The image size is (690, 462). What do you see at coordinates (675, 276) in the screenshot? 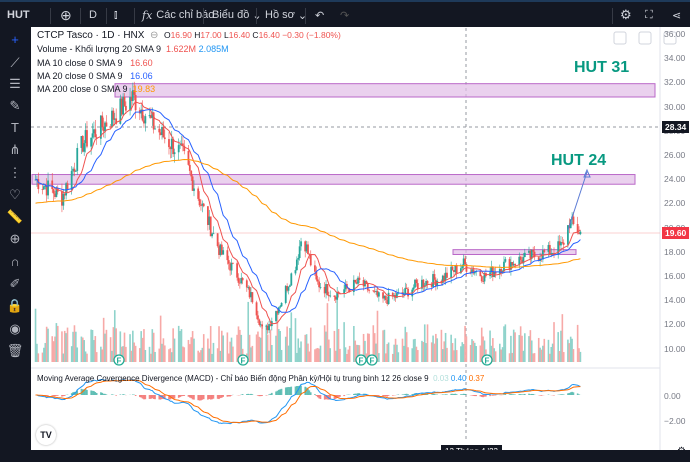
I see `price-axis-label: 16.00` at bounding box center [675, 276].